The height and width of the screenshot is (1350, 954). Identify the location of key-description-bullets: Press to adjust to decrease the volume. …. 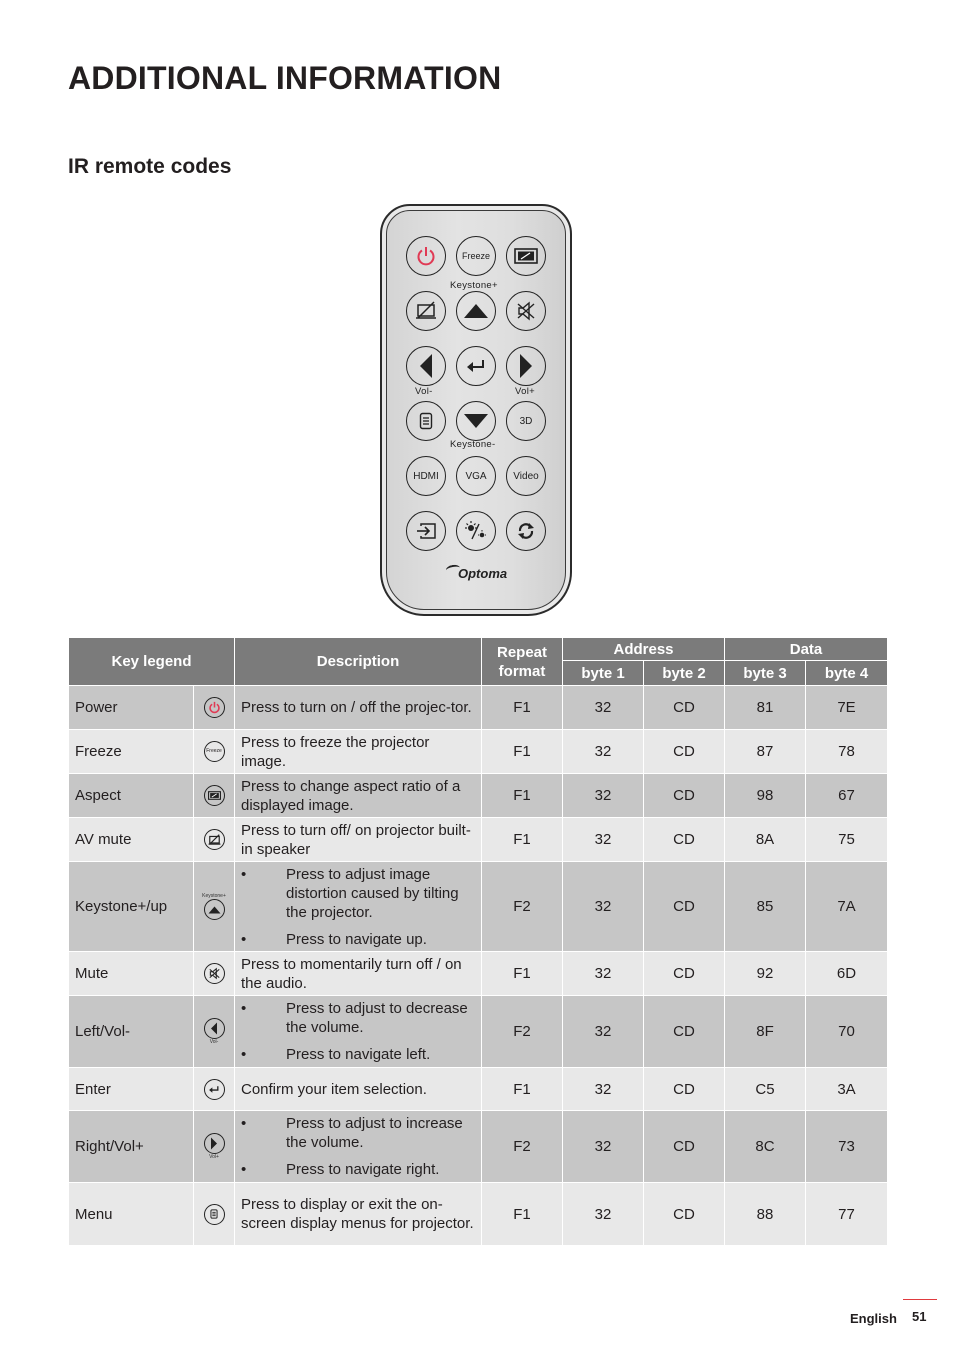
(358, 1031).